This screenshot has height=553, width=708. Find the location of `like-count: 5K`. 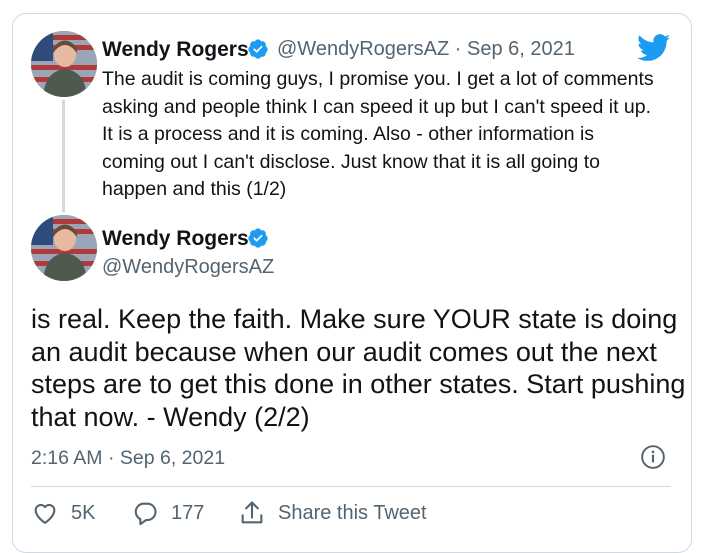

like-count: 5K is located at coordinates (83, 512).